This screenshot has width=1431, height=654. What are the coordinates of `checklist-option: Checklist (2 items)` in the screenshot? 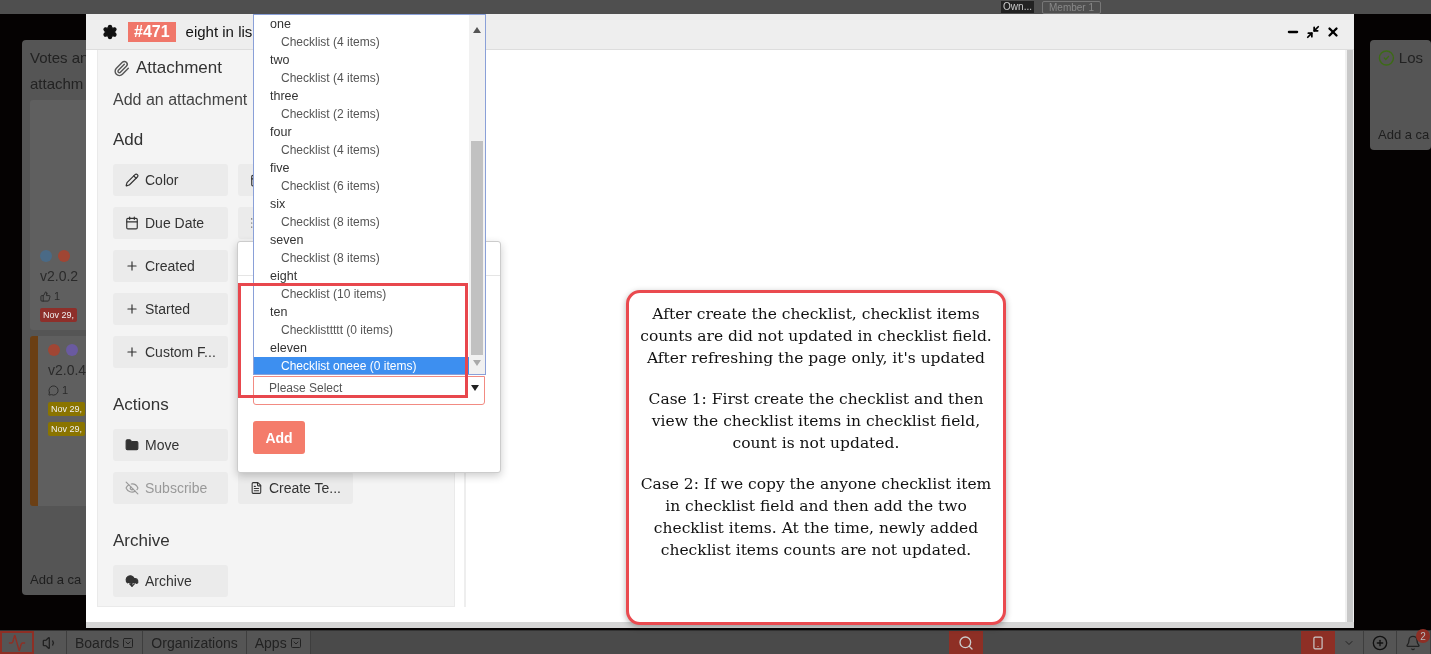 It's located at (361, 114).